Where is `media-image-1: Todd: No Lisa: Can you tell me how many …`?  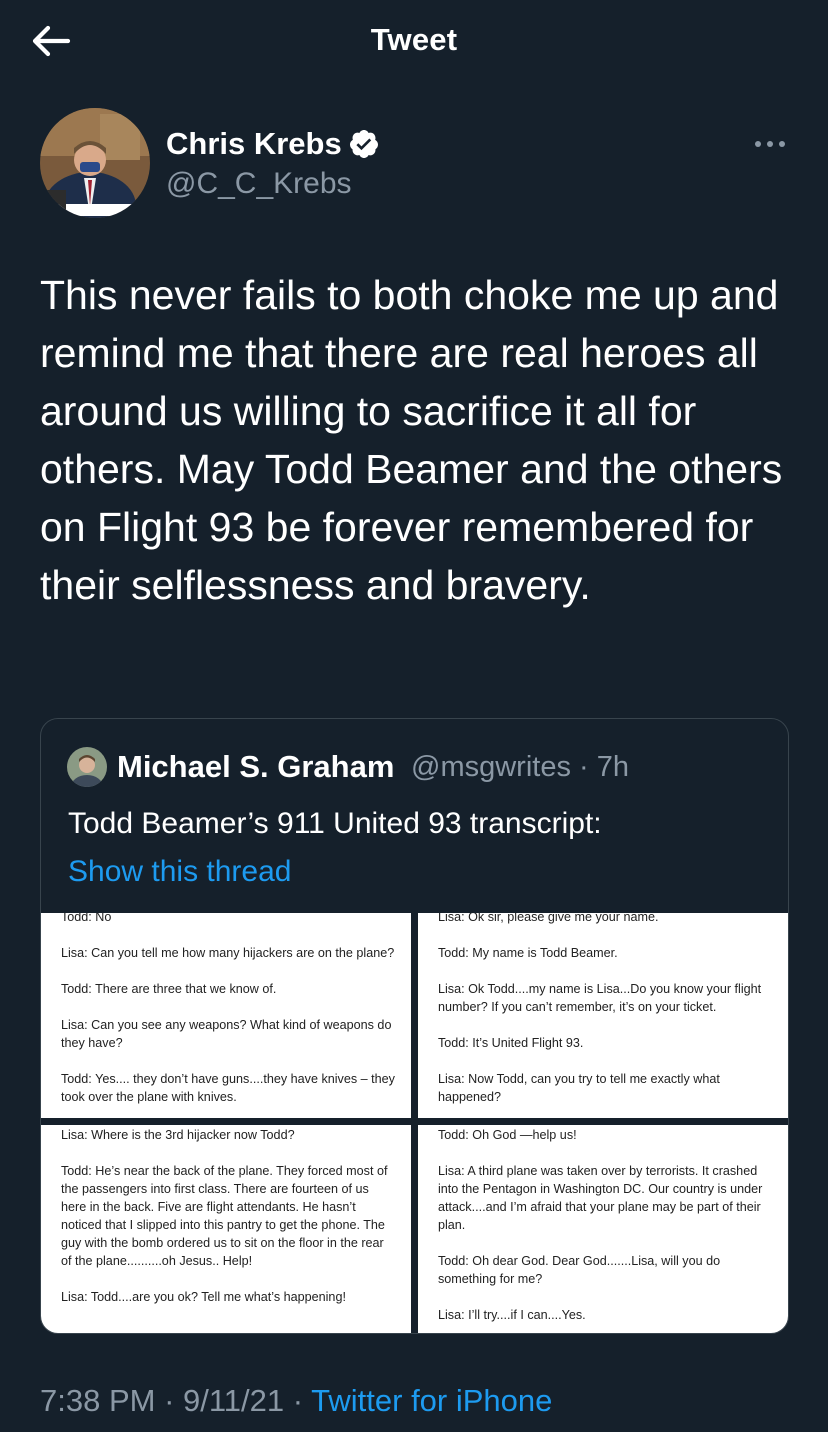 media-image-1: Todd: No Lisa: Can you tell me how many … is located at coordinates (226, 1015).